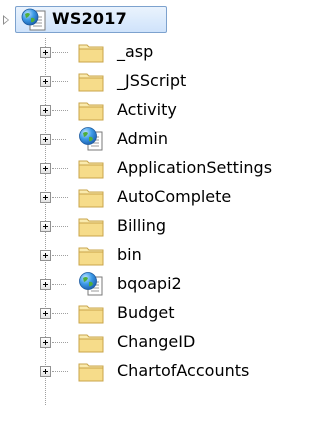  Describe the element at coordinates (183, 370) in the screenshot. I see `tree-node-label: ChartofAccounts` at that location.